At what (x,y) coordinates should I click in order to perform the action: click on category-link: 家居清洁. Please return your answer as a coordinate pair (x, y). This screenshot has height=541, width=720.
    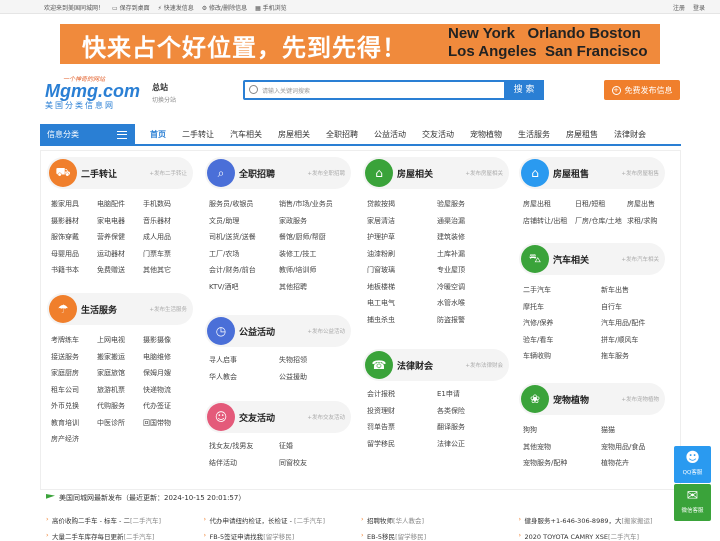
    Looking at the image, I should click on (402, 221).